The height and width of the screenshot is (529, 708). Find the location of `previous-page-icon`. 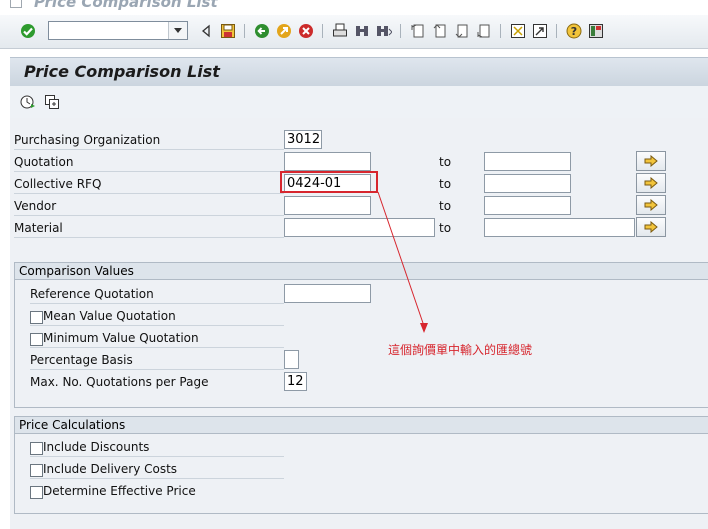

previous-page-icon is located at coordinates (440, 31).